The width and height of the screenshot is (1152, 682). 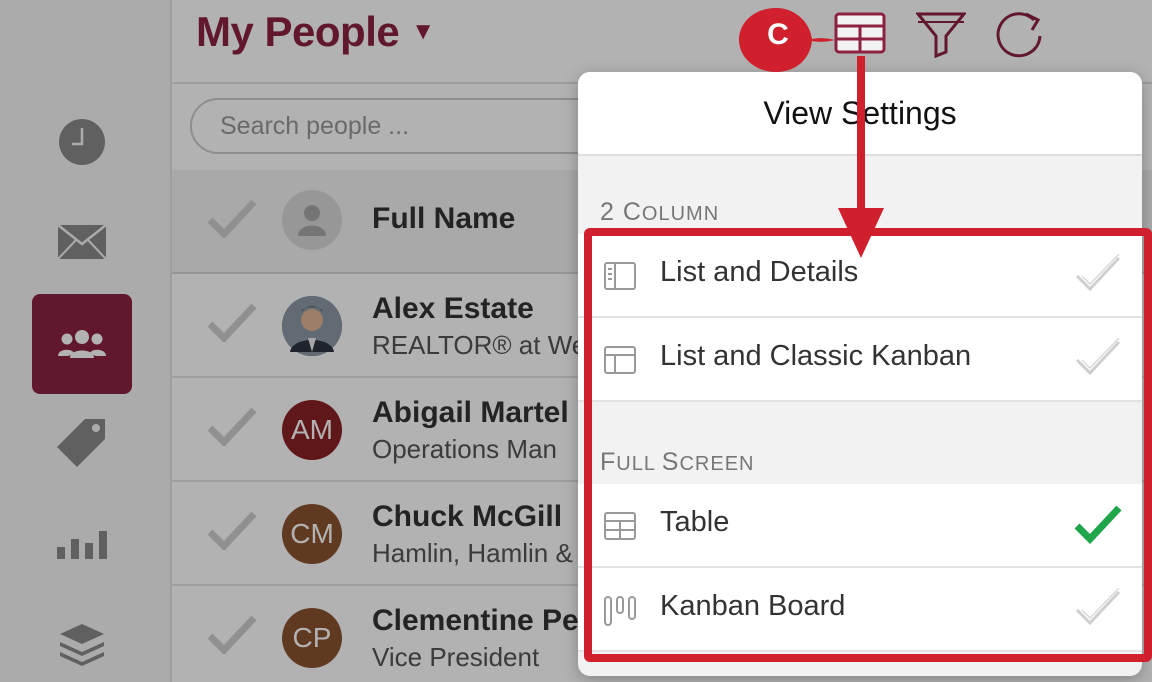 What do you see at coordinates (860, 33) in the screenshot?
I see `table-view-icon` at bounding box center [860, 33].